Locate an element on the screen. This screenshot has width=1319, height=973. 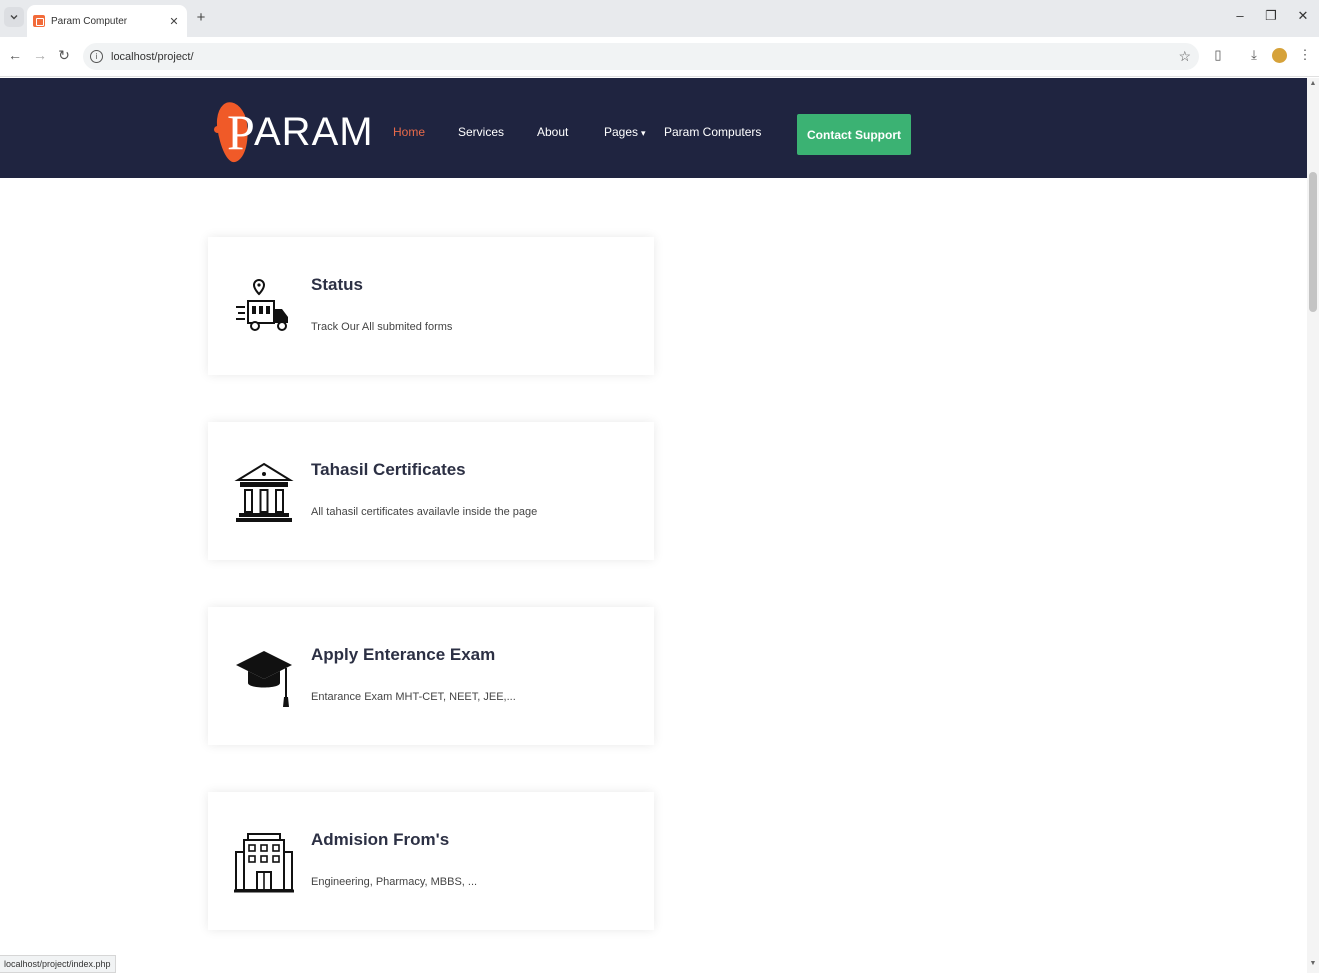
delivery-truck-location-icon is located at coordinates (262, 304).